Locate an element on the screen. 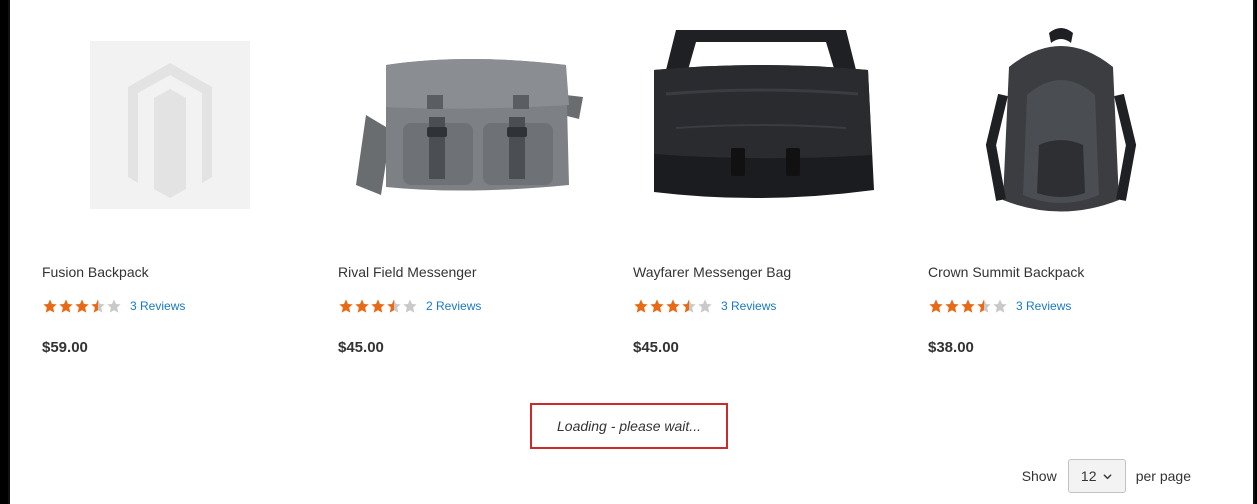  backpack-image is located at coordinates (1056, 125).